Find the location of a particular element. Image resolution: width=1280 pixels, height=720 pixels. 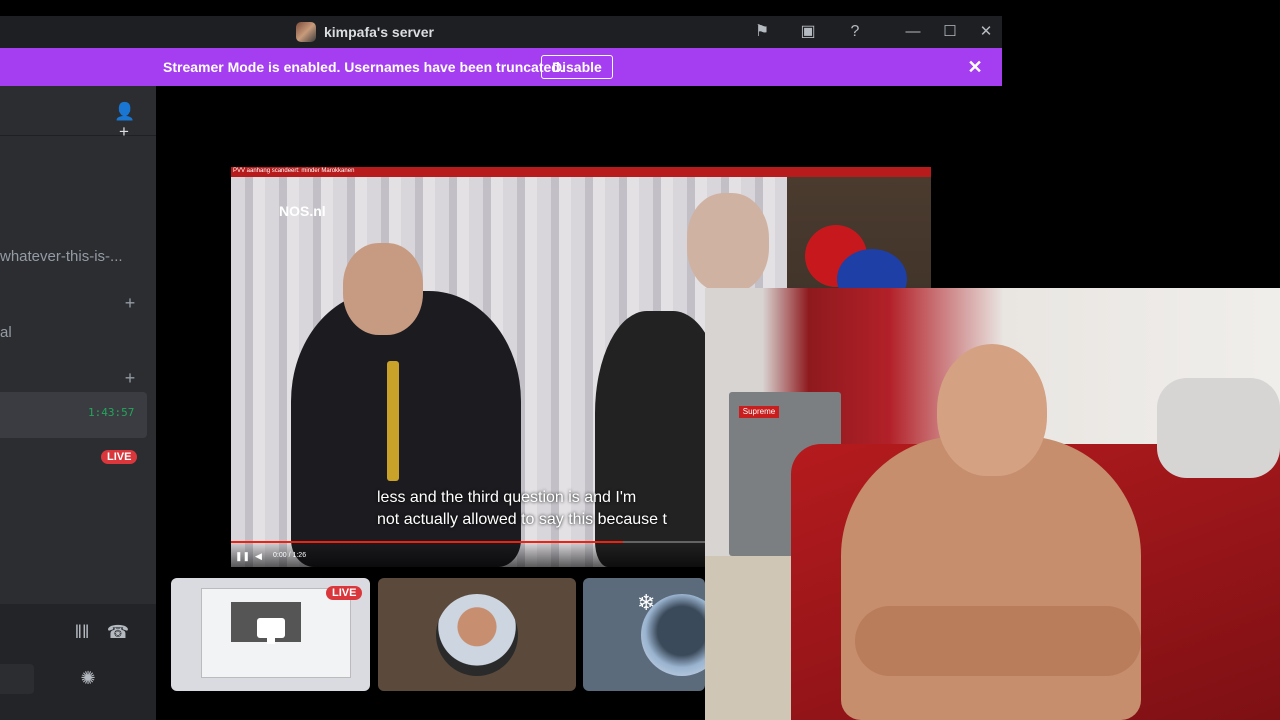

disable-streamer-mode-button: Disable is located at coordinates (577, 67).